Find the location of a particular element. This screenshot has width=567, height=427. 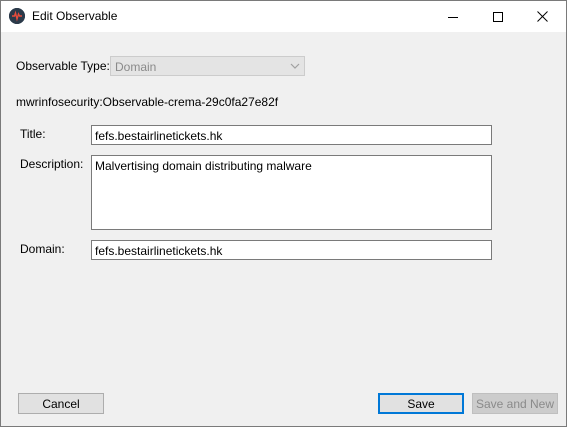

title-label: Title: is located at coordinates (33, 134).